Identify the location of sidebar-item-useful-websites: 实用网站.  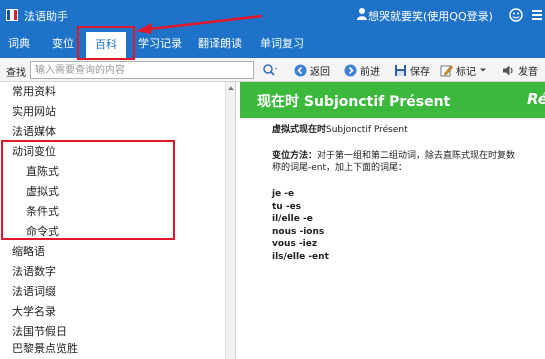
(117, 112).